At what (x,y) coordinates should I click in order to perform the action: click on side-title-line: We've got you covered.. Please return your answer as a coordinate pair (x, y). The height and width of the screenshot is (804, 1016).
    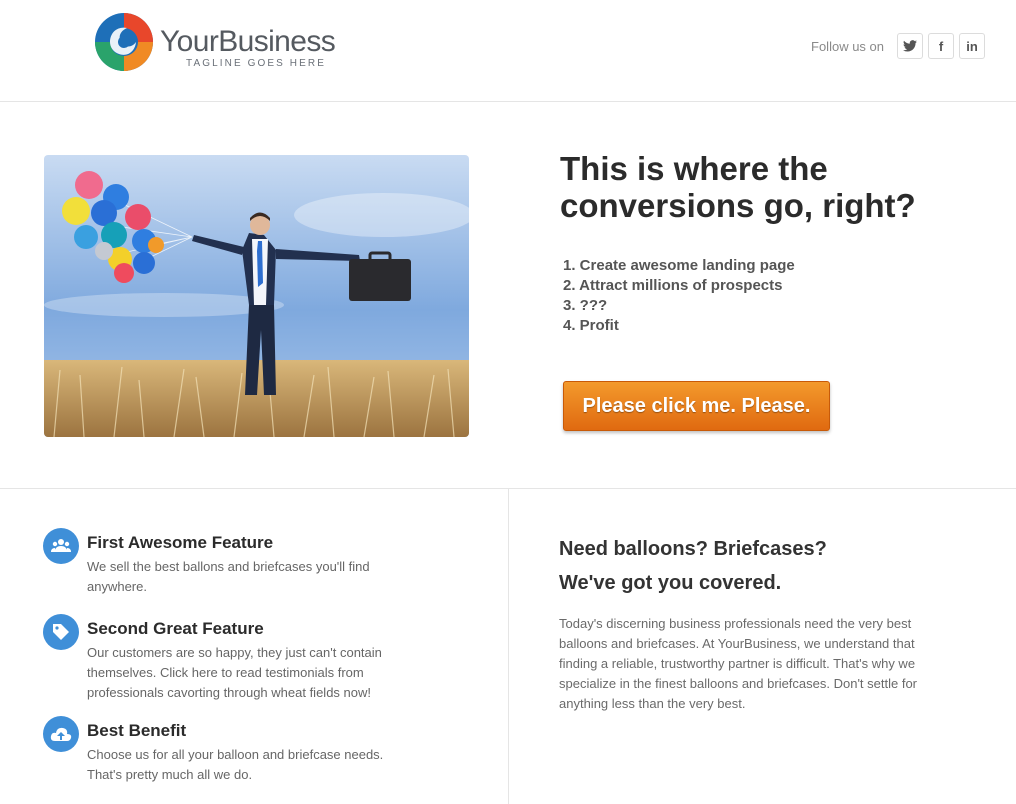
    Looking at the image, I should click on (670, 583).